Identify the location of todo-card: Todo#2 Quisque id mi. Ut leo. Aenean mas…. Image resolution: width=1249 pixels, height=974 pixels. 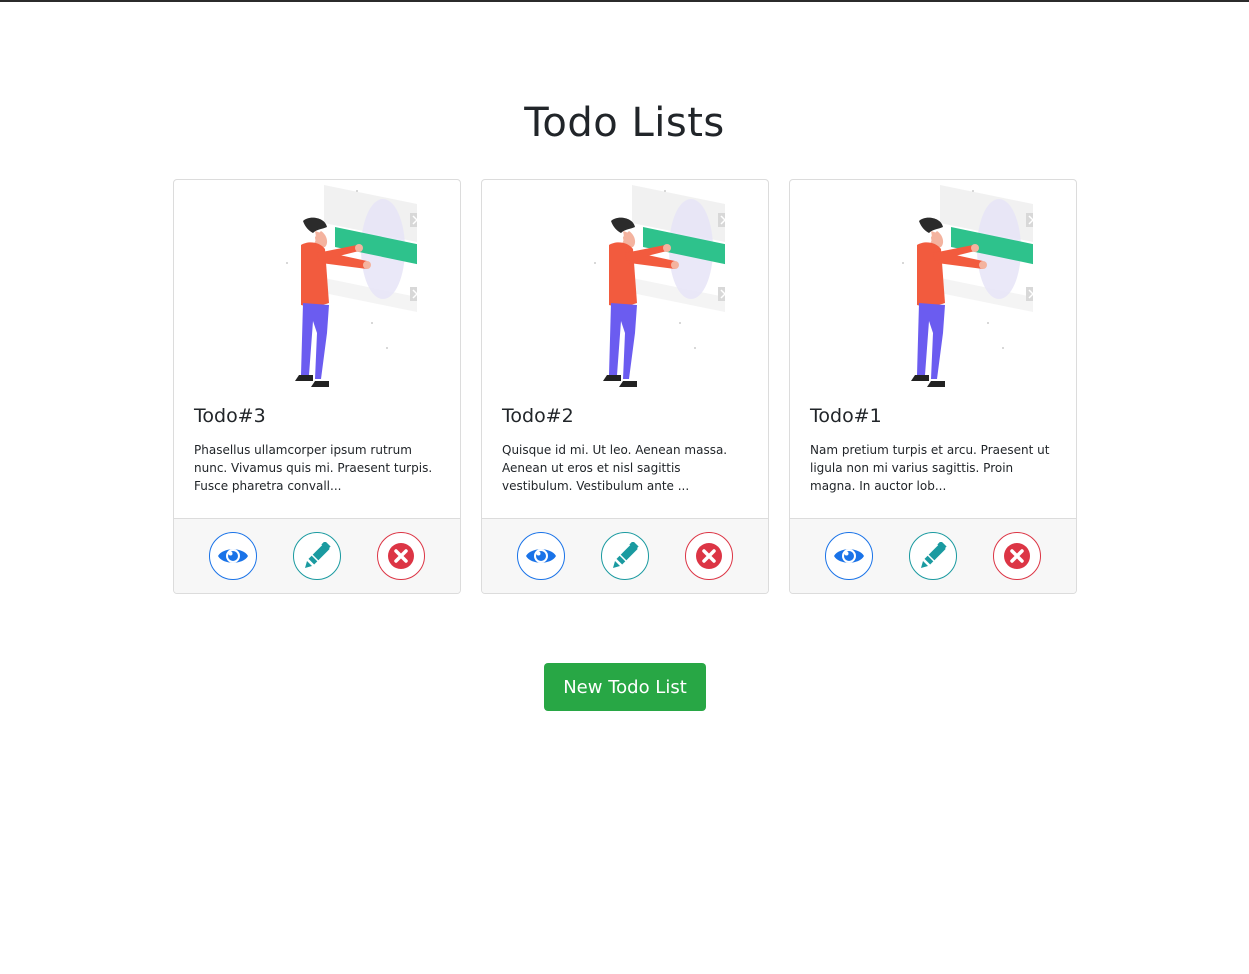
(625, 386).